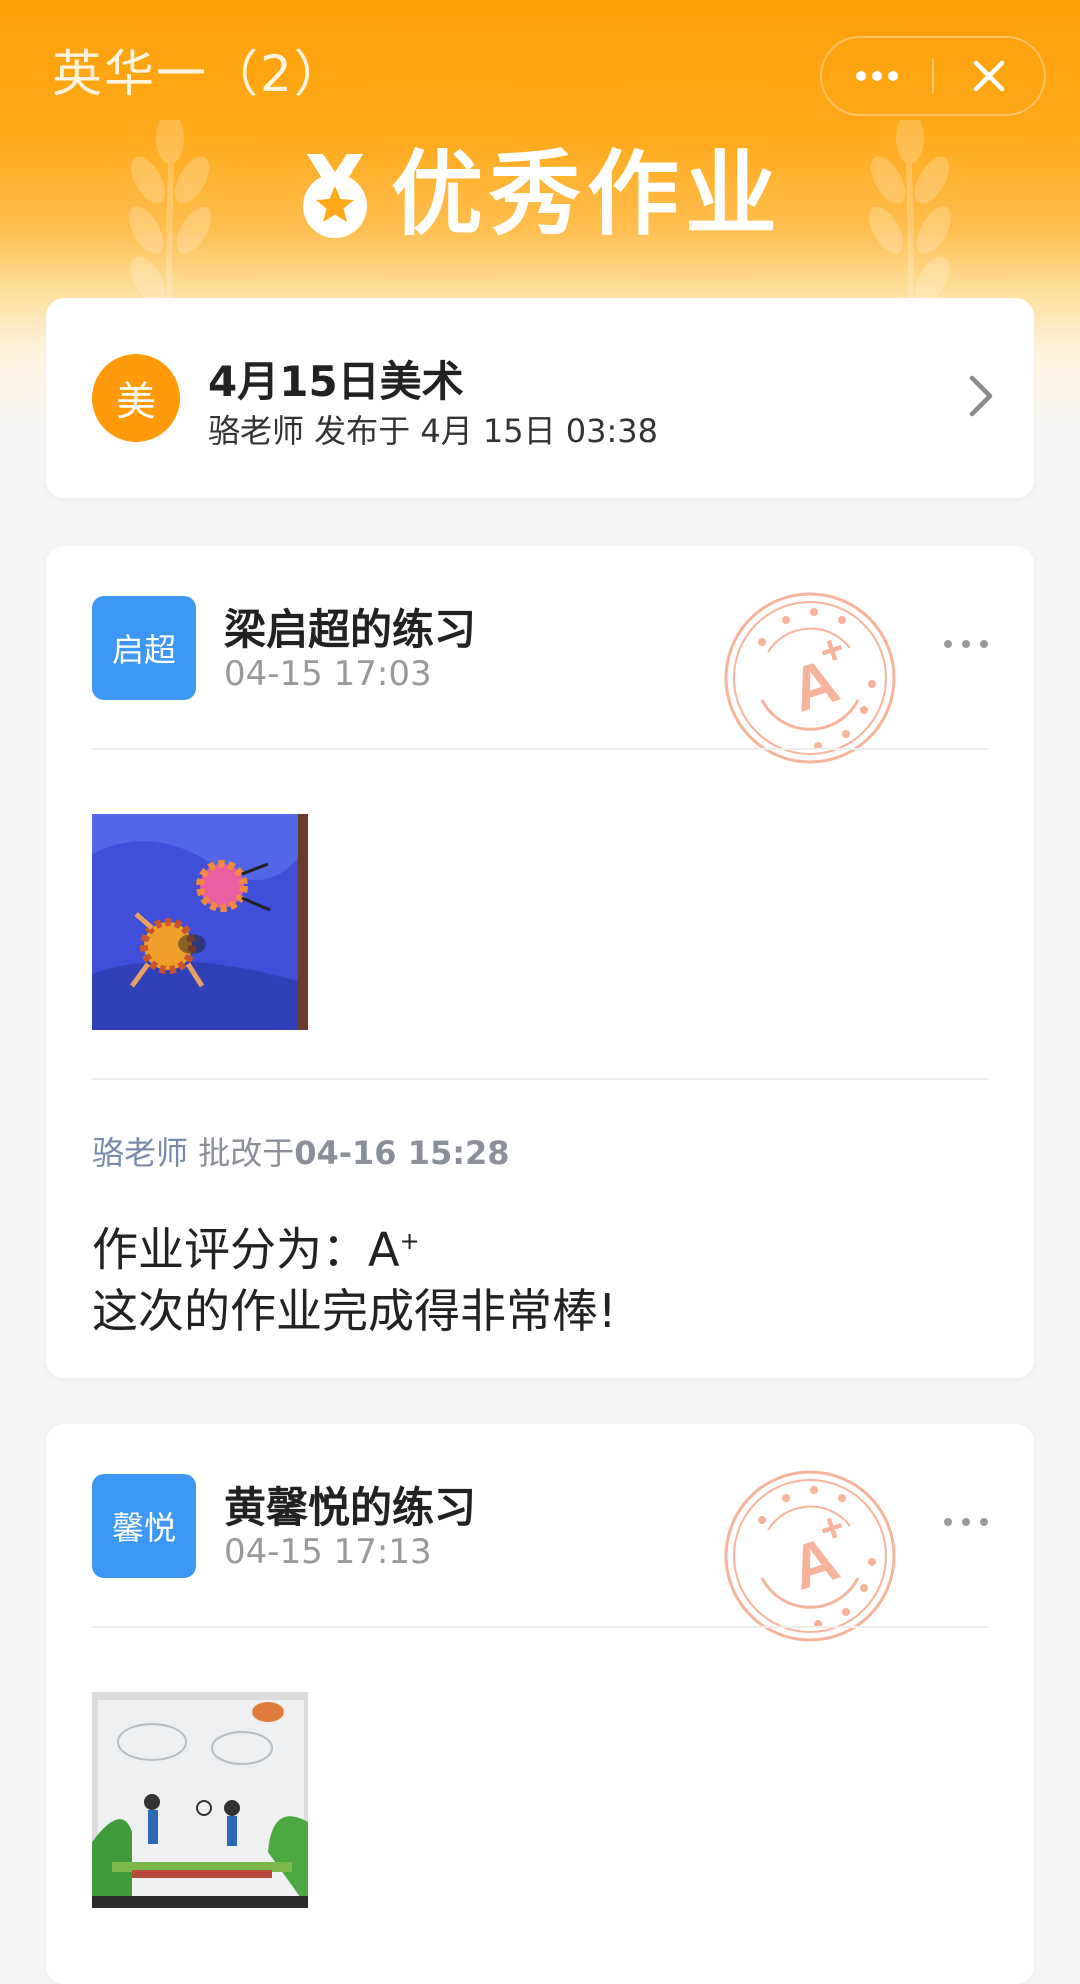 The image size is (1080, 1984). What do you see at coordinates (433, 431) in the screenshot?
I see `assignment-subtitle: 骆老师 发布于 4月 15日 03:38` at bounding box center [433, 431].